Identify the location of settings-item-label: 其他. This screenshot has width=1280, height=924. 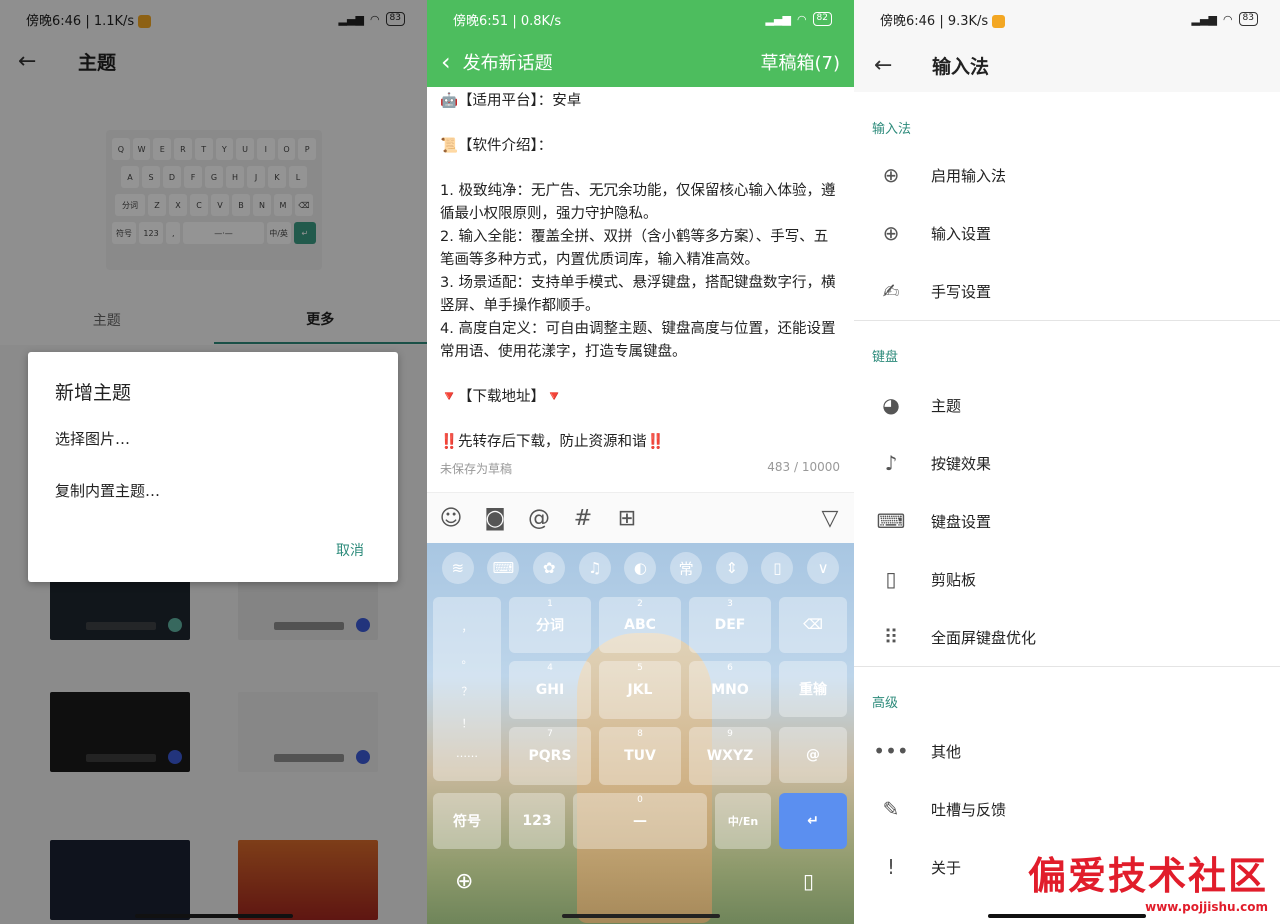
(946, 751).